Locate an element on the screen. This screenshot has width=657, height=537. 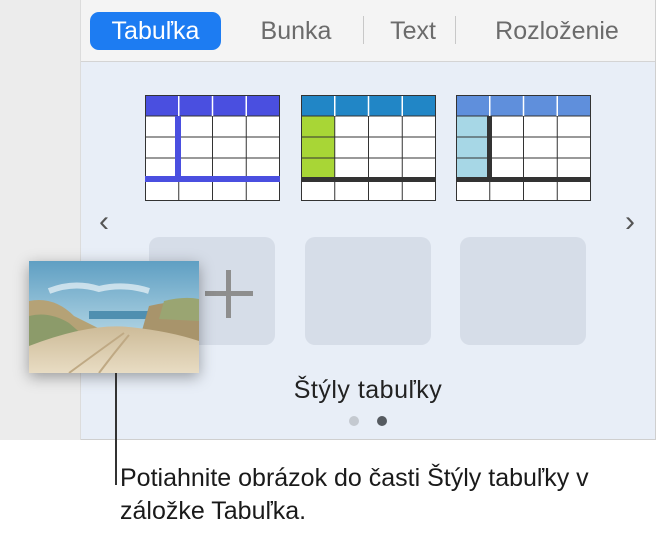
table-style-2-preview is located at coordinates (368, 148).